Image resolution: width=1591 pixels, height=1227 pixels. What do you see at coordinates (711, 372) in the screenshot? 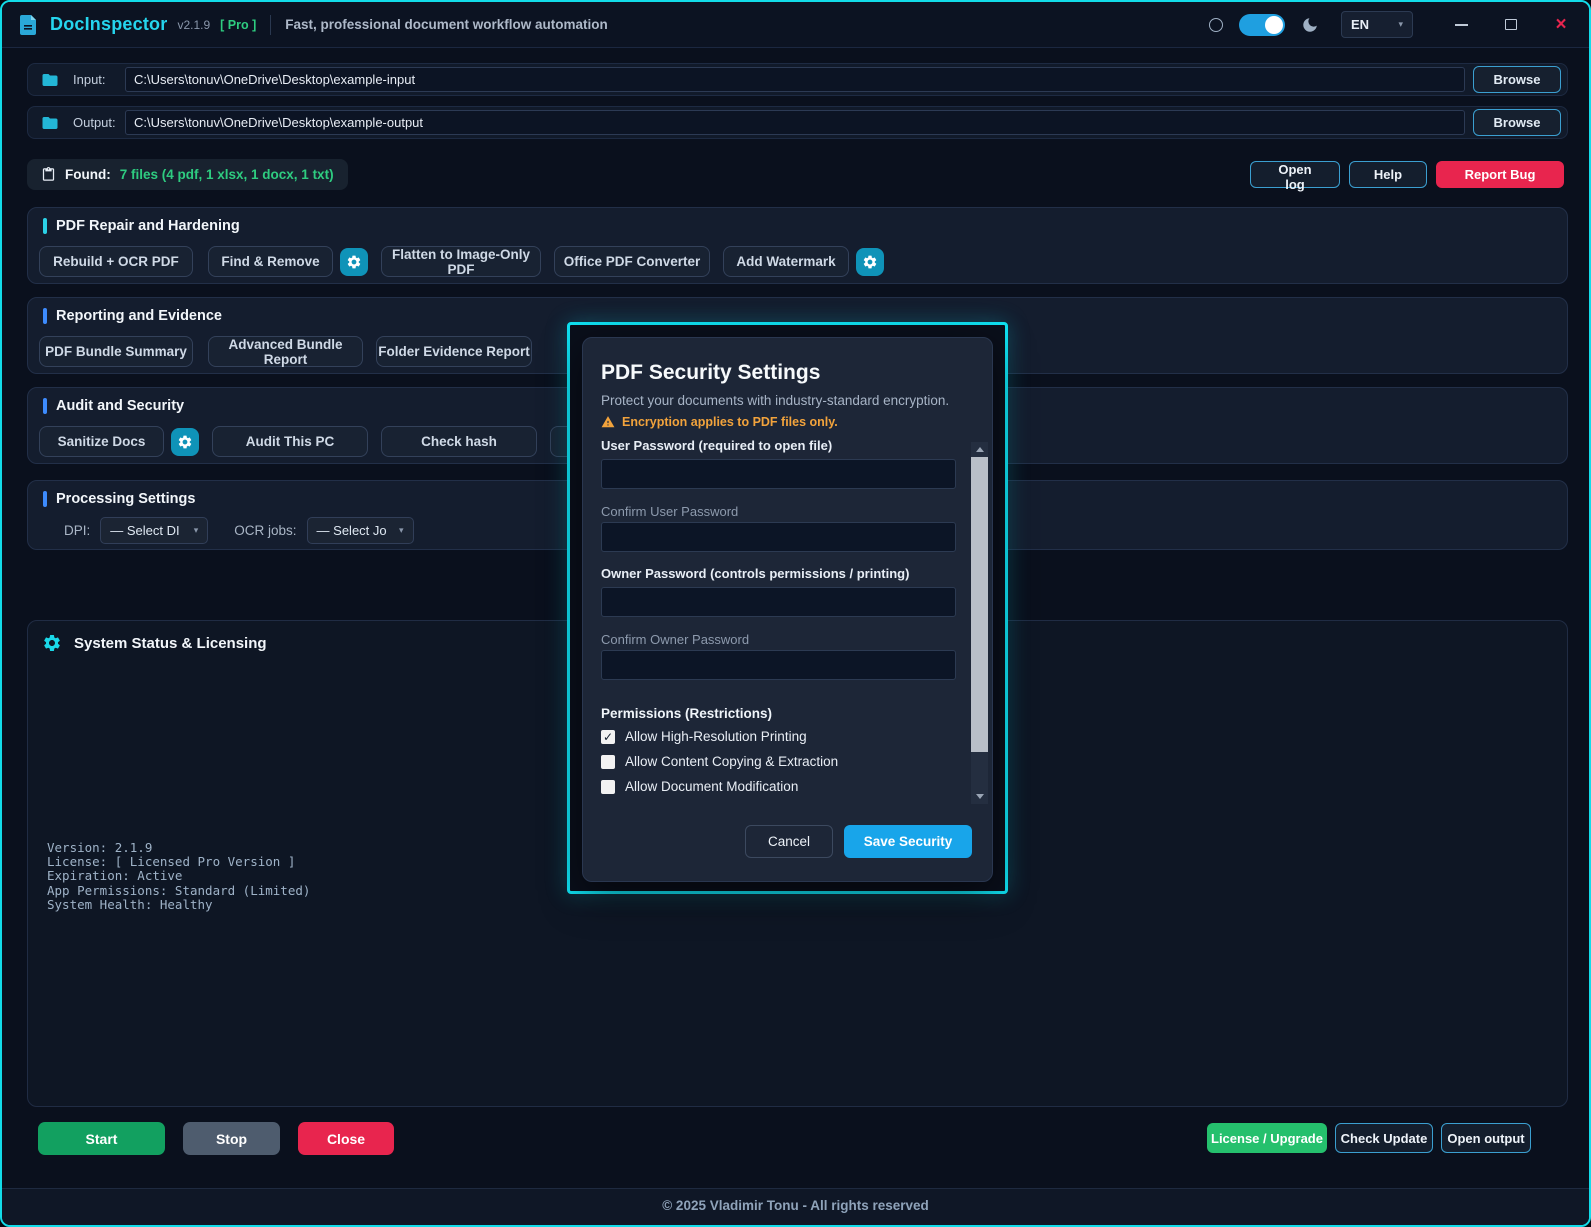
I see `modal-title: PDF Security Settings` at bounding box center [711, 372].